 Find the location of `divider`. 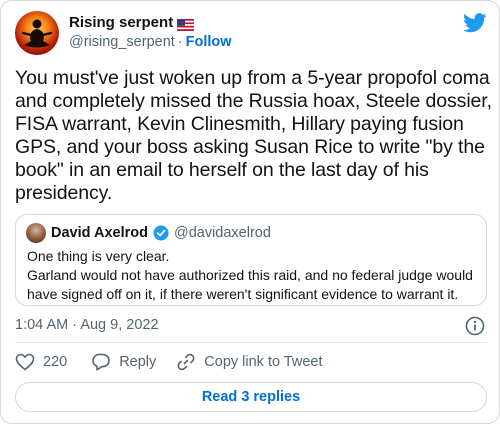

divider is located at coordinates (251, 342).